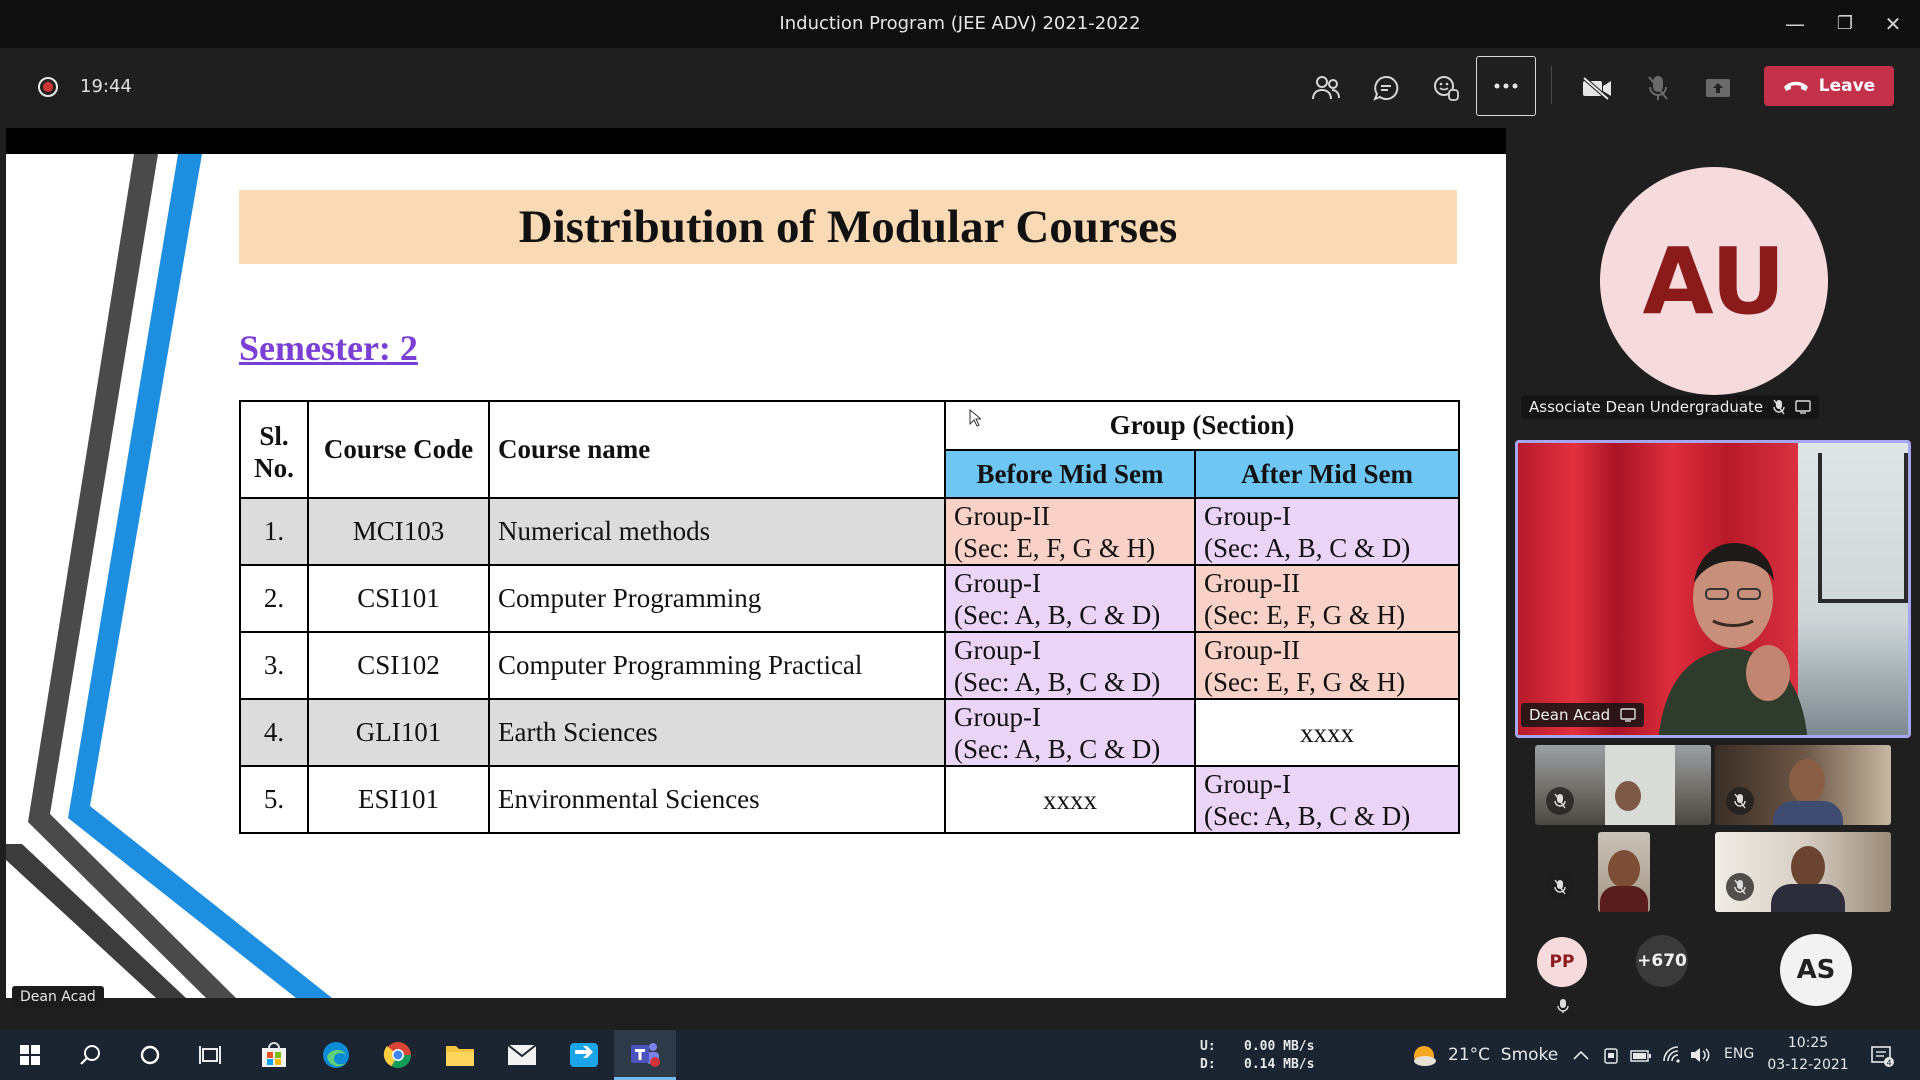  I want to click on row-after: Group-II (Sec: E, F, G & H), so click(1327, 665).